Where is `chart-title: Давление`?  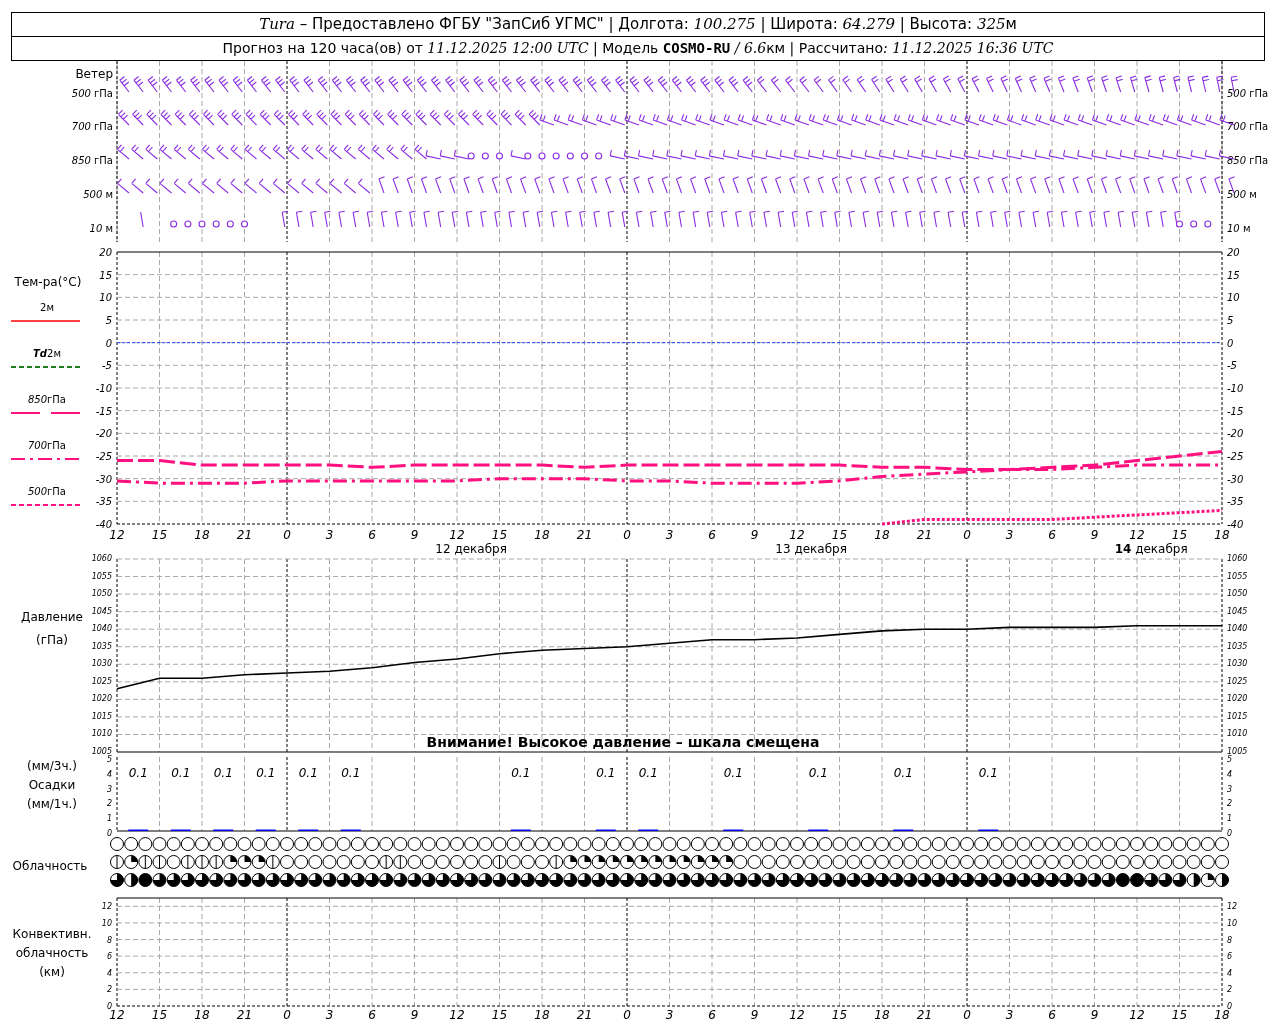
chart-title: Давление is located at coordinates (52, 617).